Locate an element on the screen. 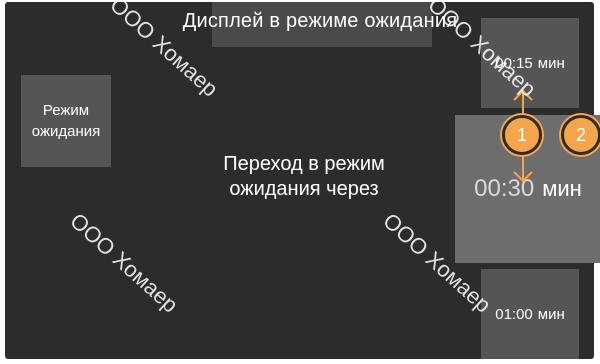 This screenshot has width=600, height=364. timeout-value: 01:00 is located at coordinates (514, 314).